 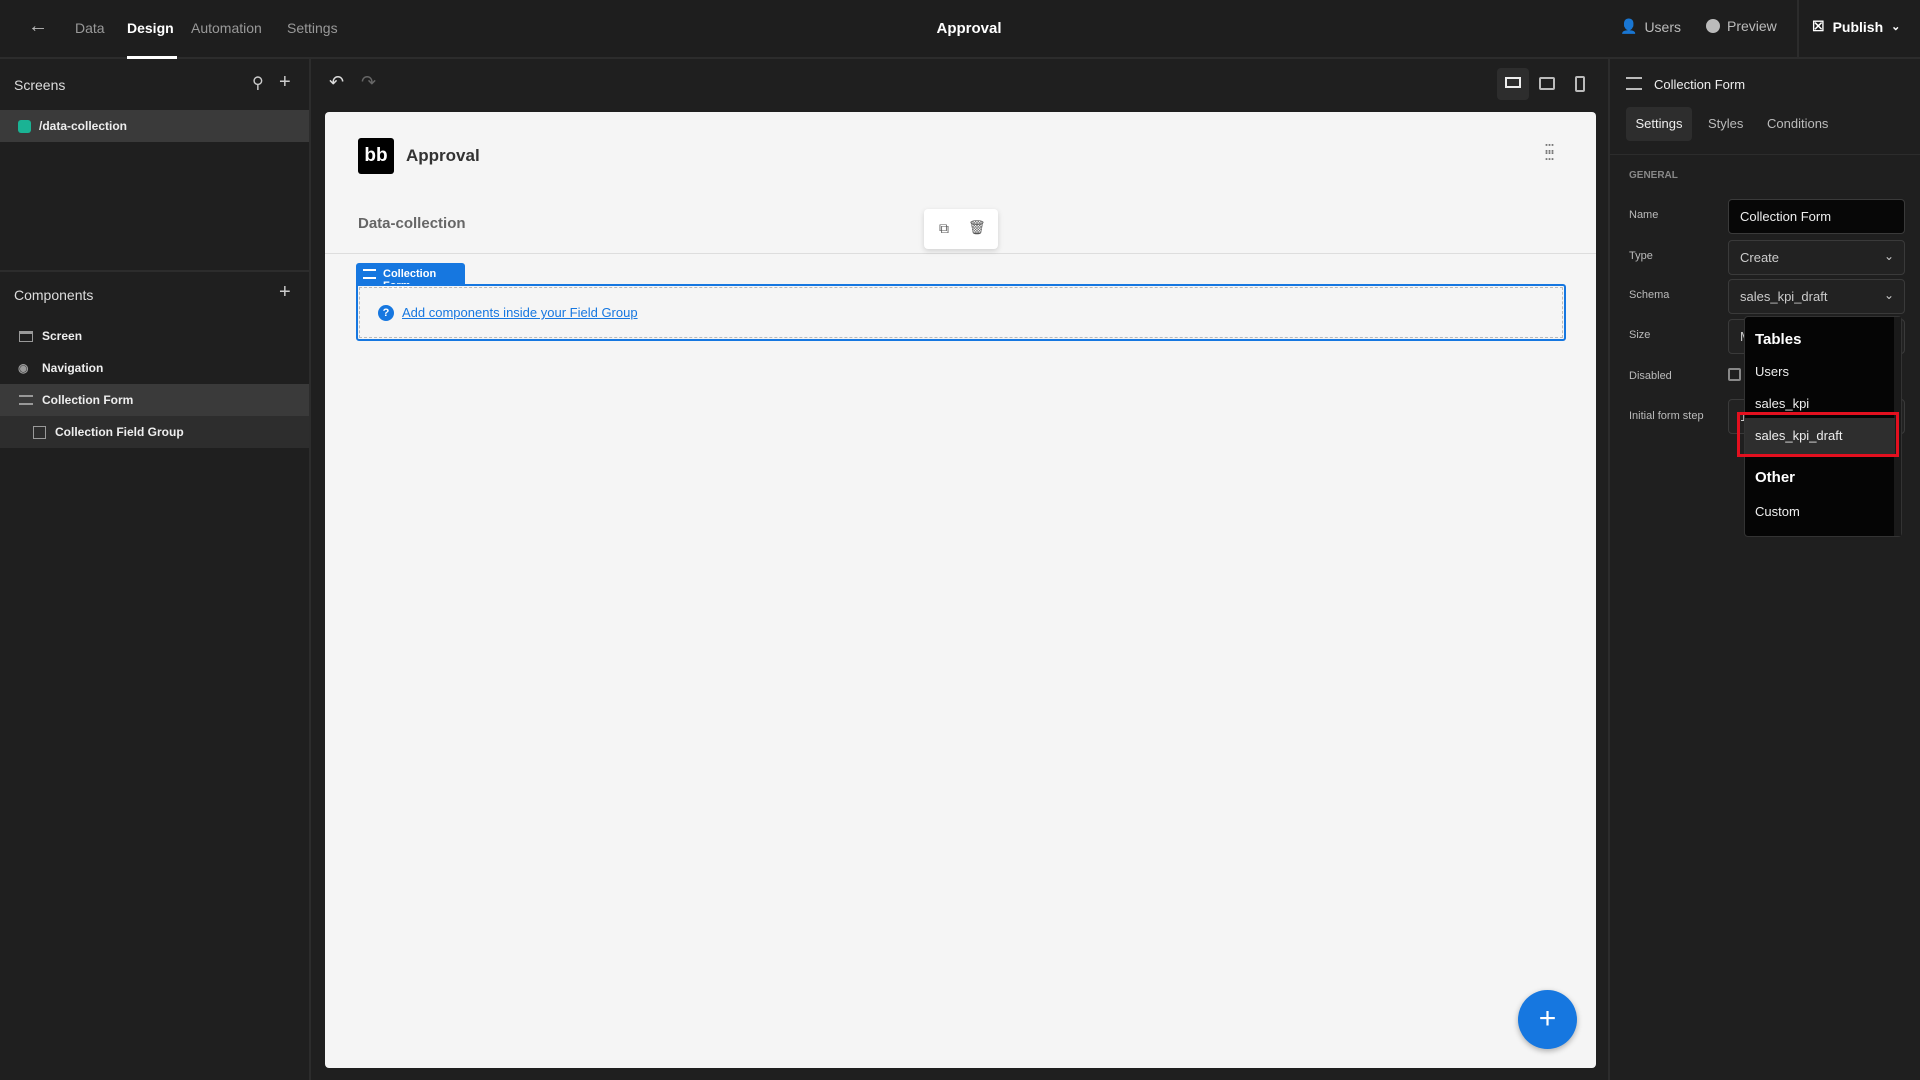 I want to click on users-button: 👤 Users, so click(x=1650, y=26).